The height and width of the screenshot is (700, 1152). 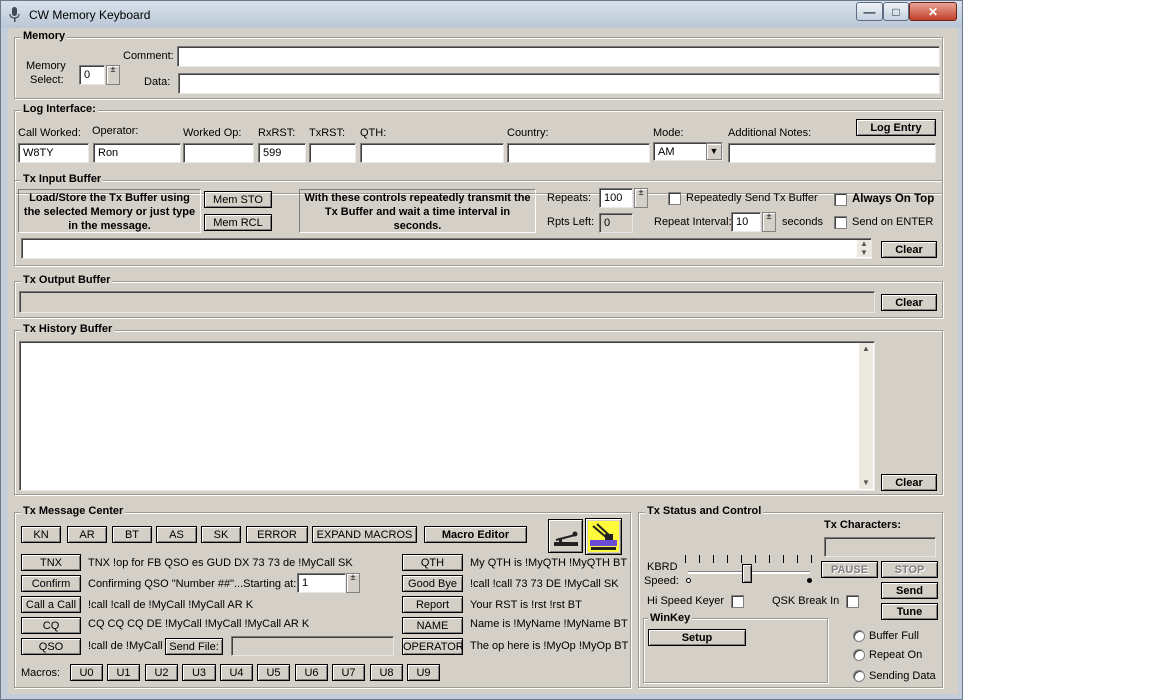 What do you see at coordinates (194, 646) in the screenshot?
I see `send-file-button: Send File:` at bounding box center [194, 646].